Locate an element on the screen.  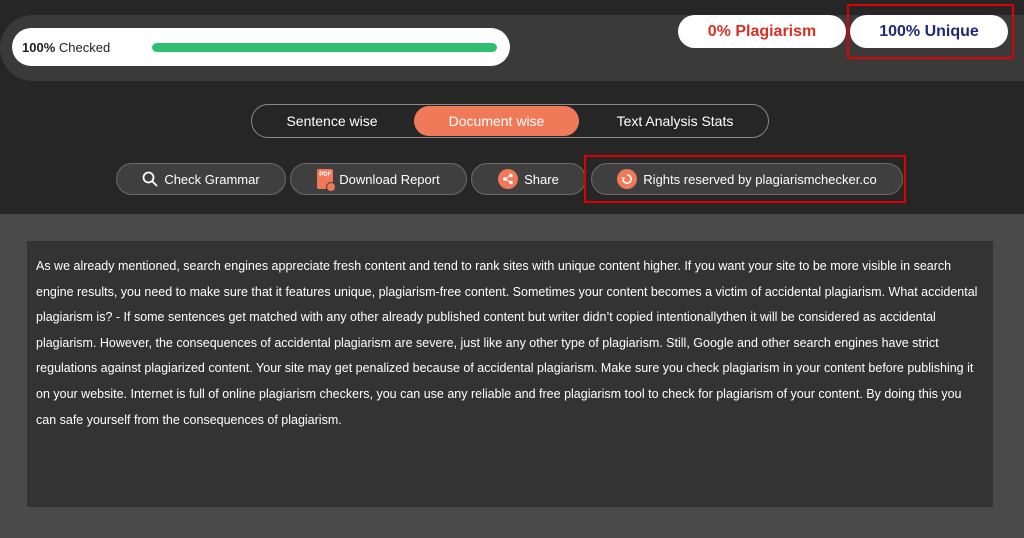
check-grammar-button: Check Grammar is located at coordinates (201, 179).